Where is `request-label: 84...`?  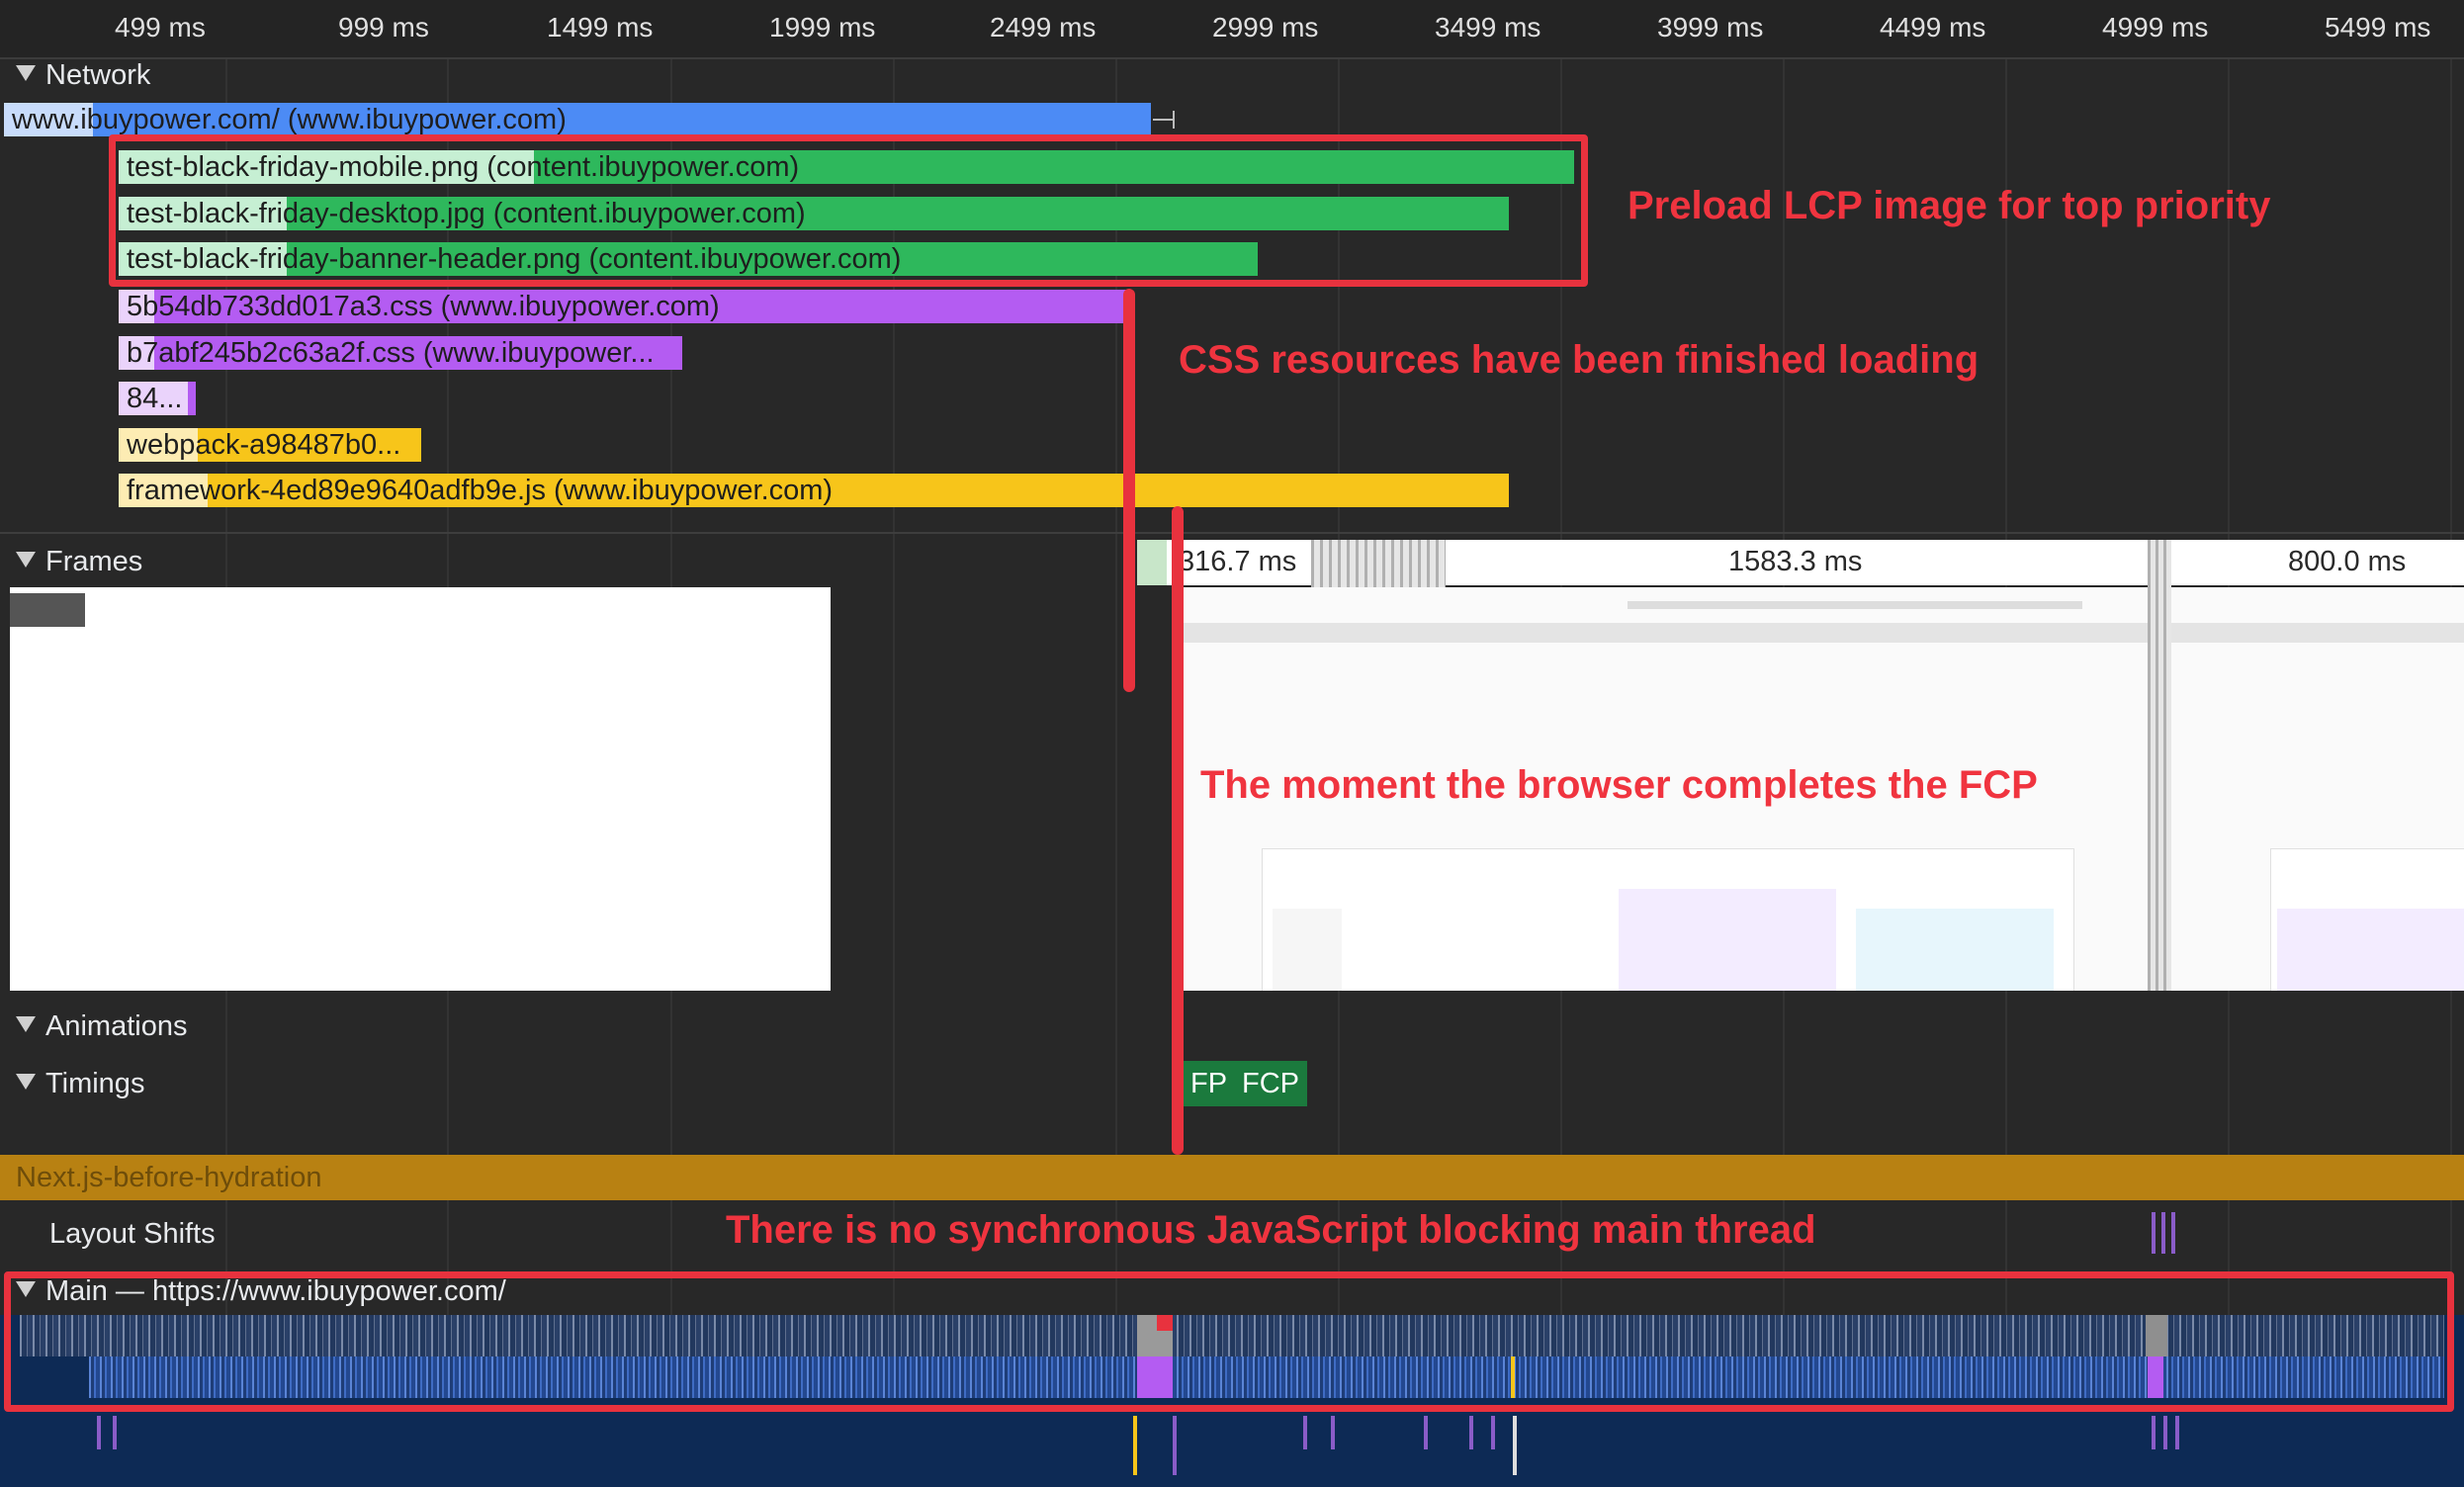
request-label: 84... is located at coordinates (155, 399).